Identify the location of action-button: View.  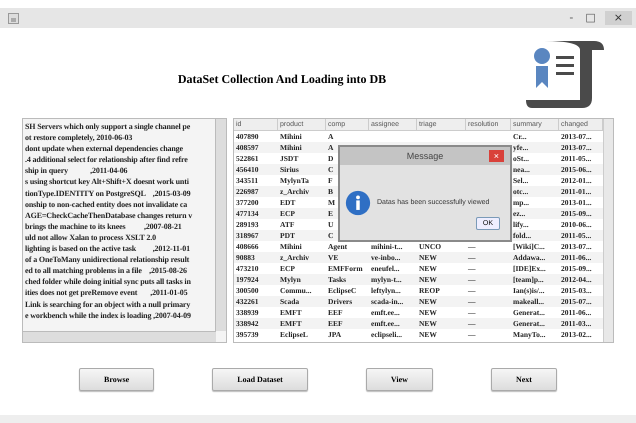
(399, 379).